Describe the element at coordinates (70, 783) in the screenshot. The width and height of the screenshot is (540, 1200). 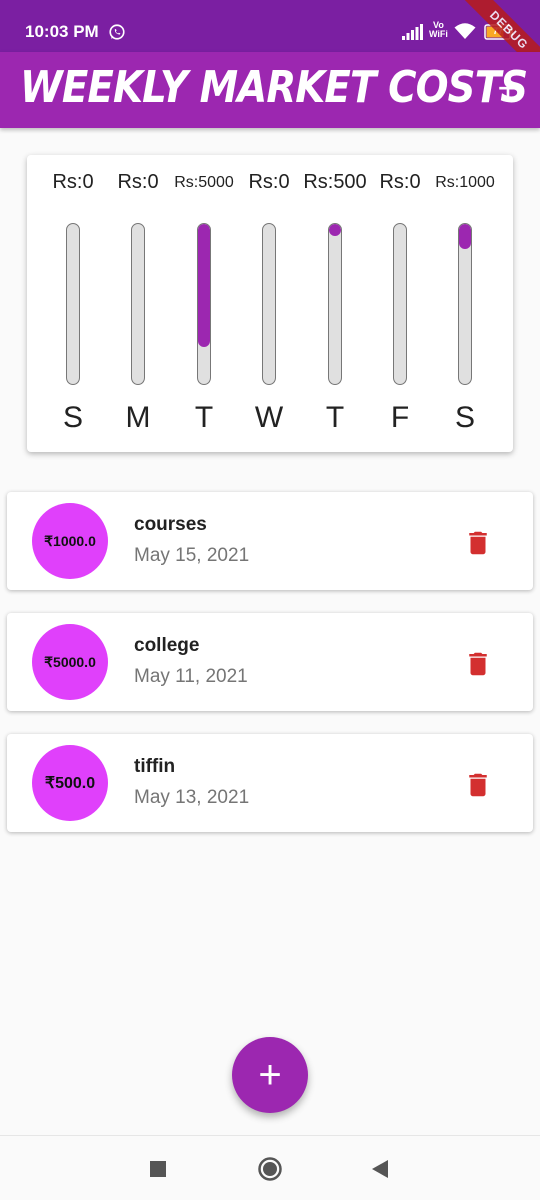
I see `transaction-amount: ₹500.0` at that location.